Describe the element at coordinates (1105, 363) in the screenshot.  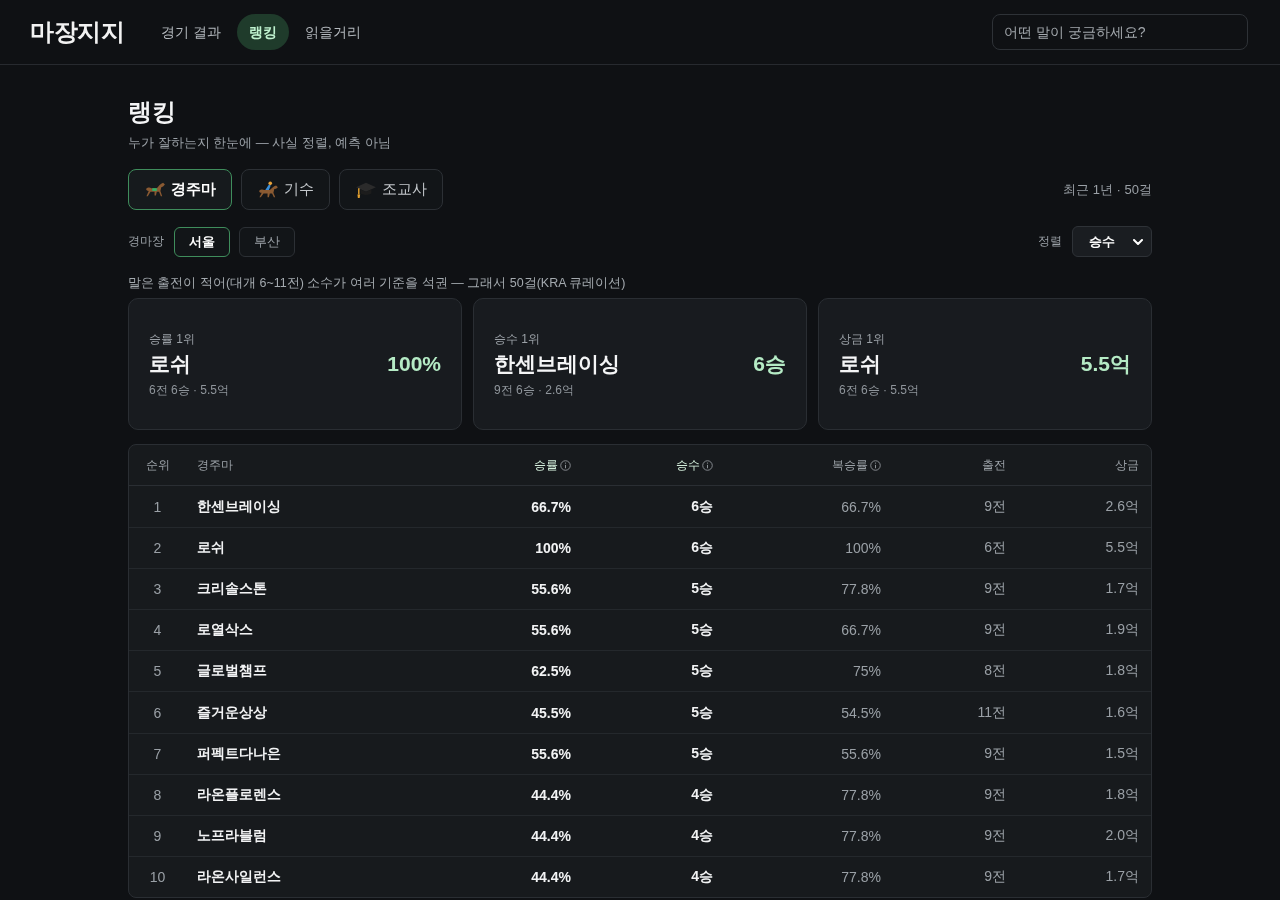
I see `card-value: 5.5억` at that location.